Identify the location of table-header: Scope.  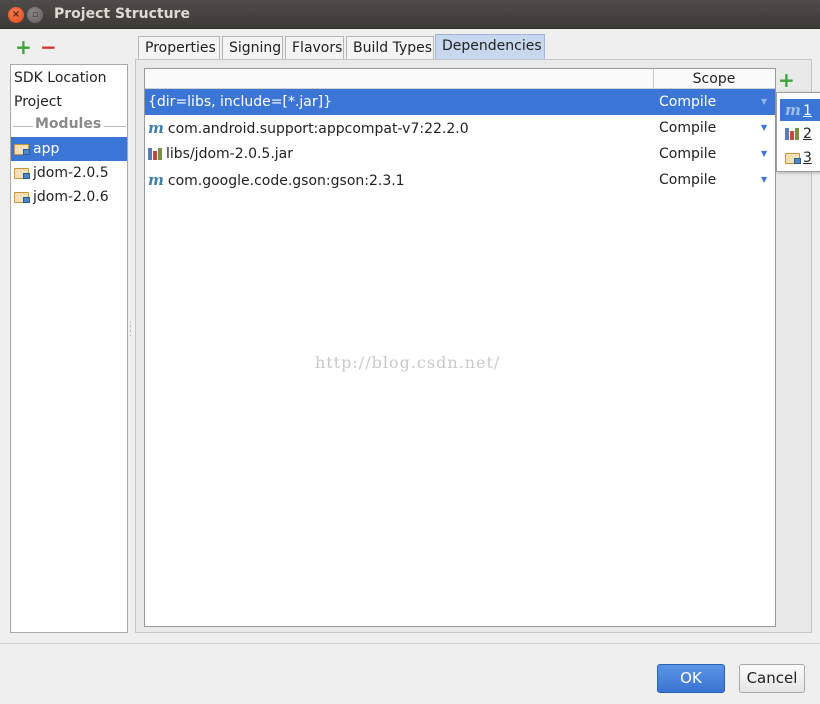
(460, 79).